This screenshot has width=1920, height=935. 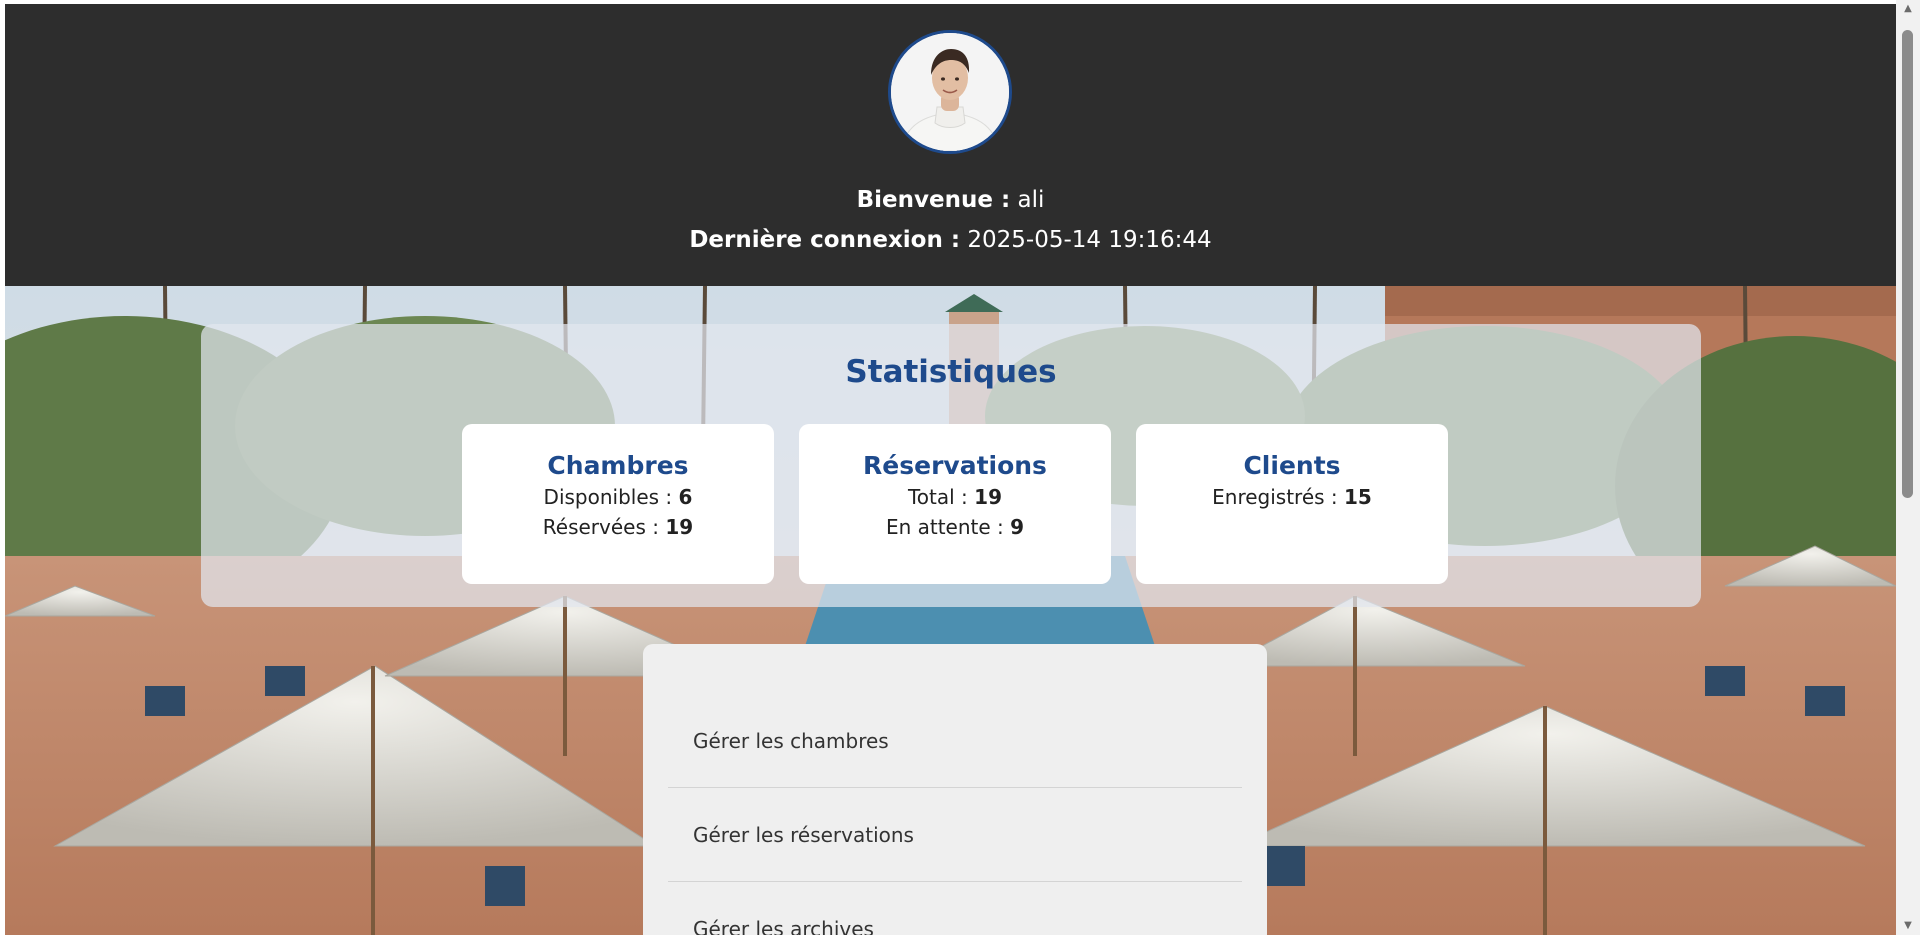 I want to click on stat-card-clients: Clients Enregistrés : 15, so click(x=1292, y=504).